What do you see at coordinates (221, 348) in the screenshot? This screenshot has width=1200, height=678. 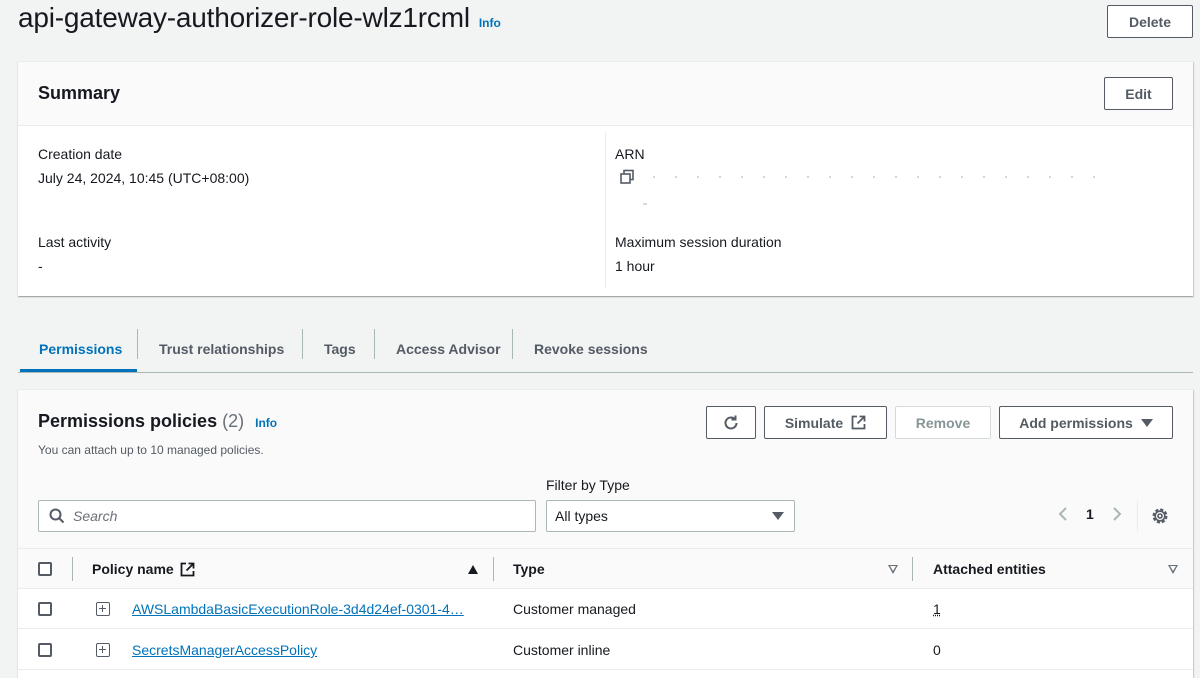 I see `tab-trust-relationships: Trust relationships` at bounding box center [221, 348].